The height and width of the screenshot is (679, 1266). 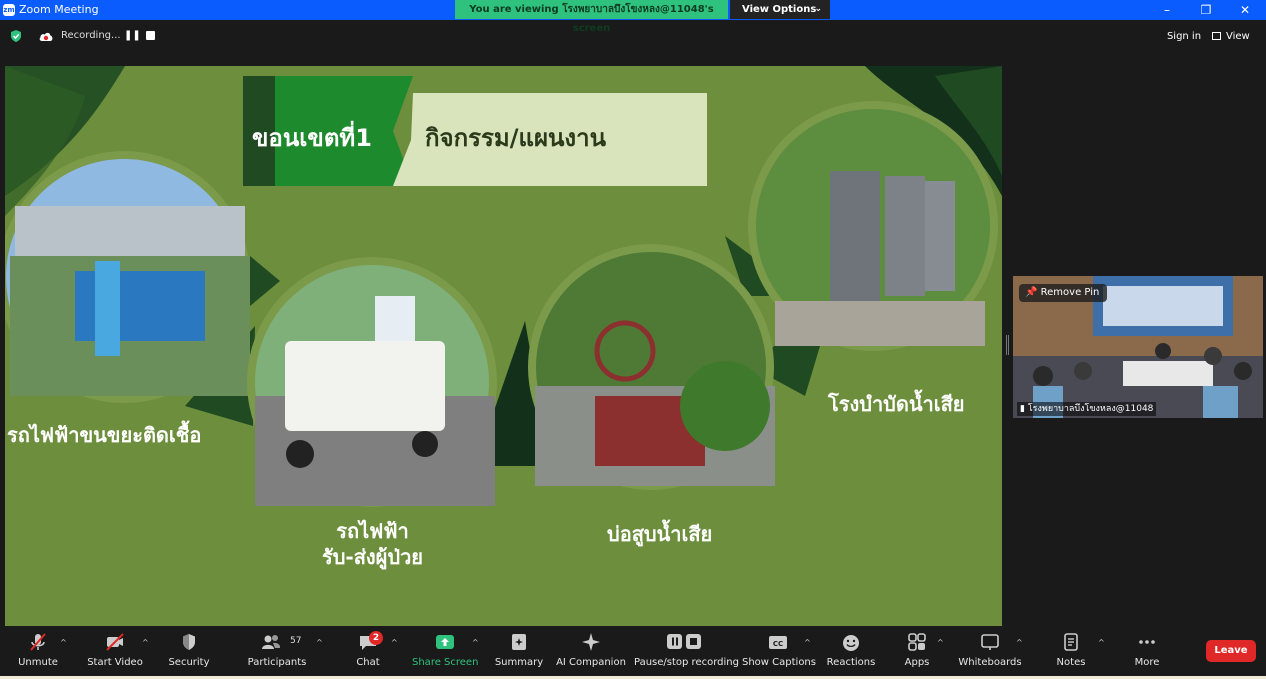 I want to click on minimize-button: –, so click(x=1167, y=10).